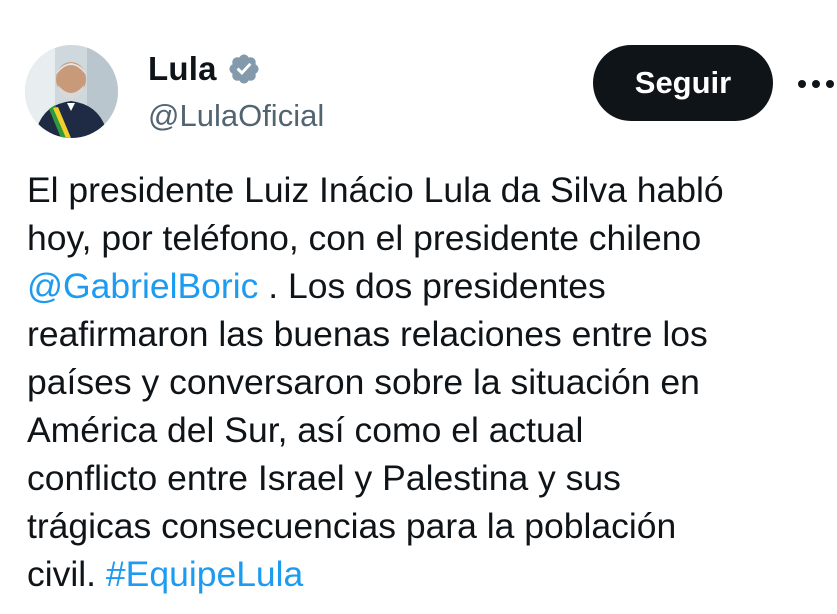 The image size is (837, 614). Describe the element at coordinates (244, 69) in the screenshot. I see `verified-badge-icon` at that location.